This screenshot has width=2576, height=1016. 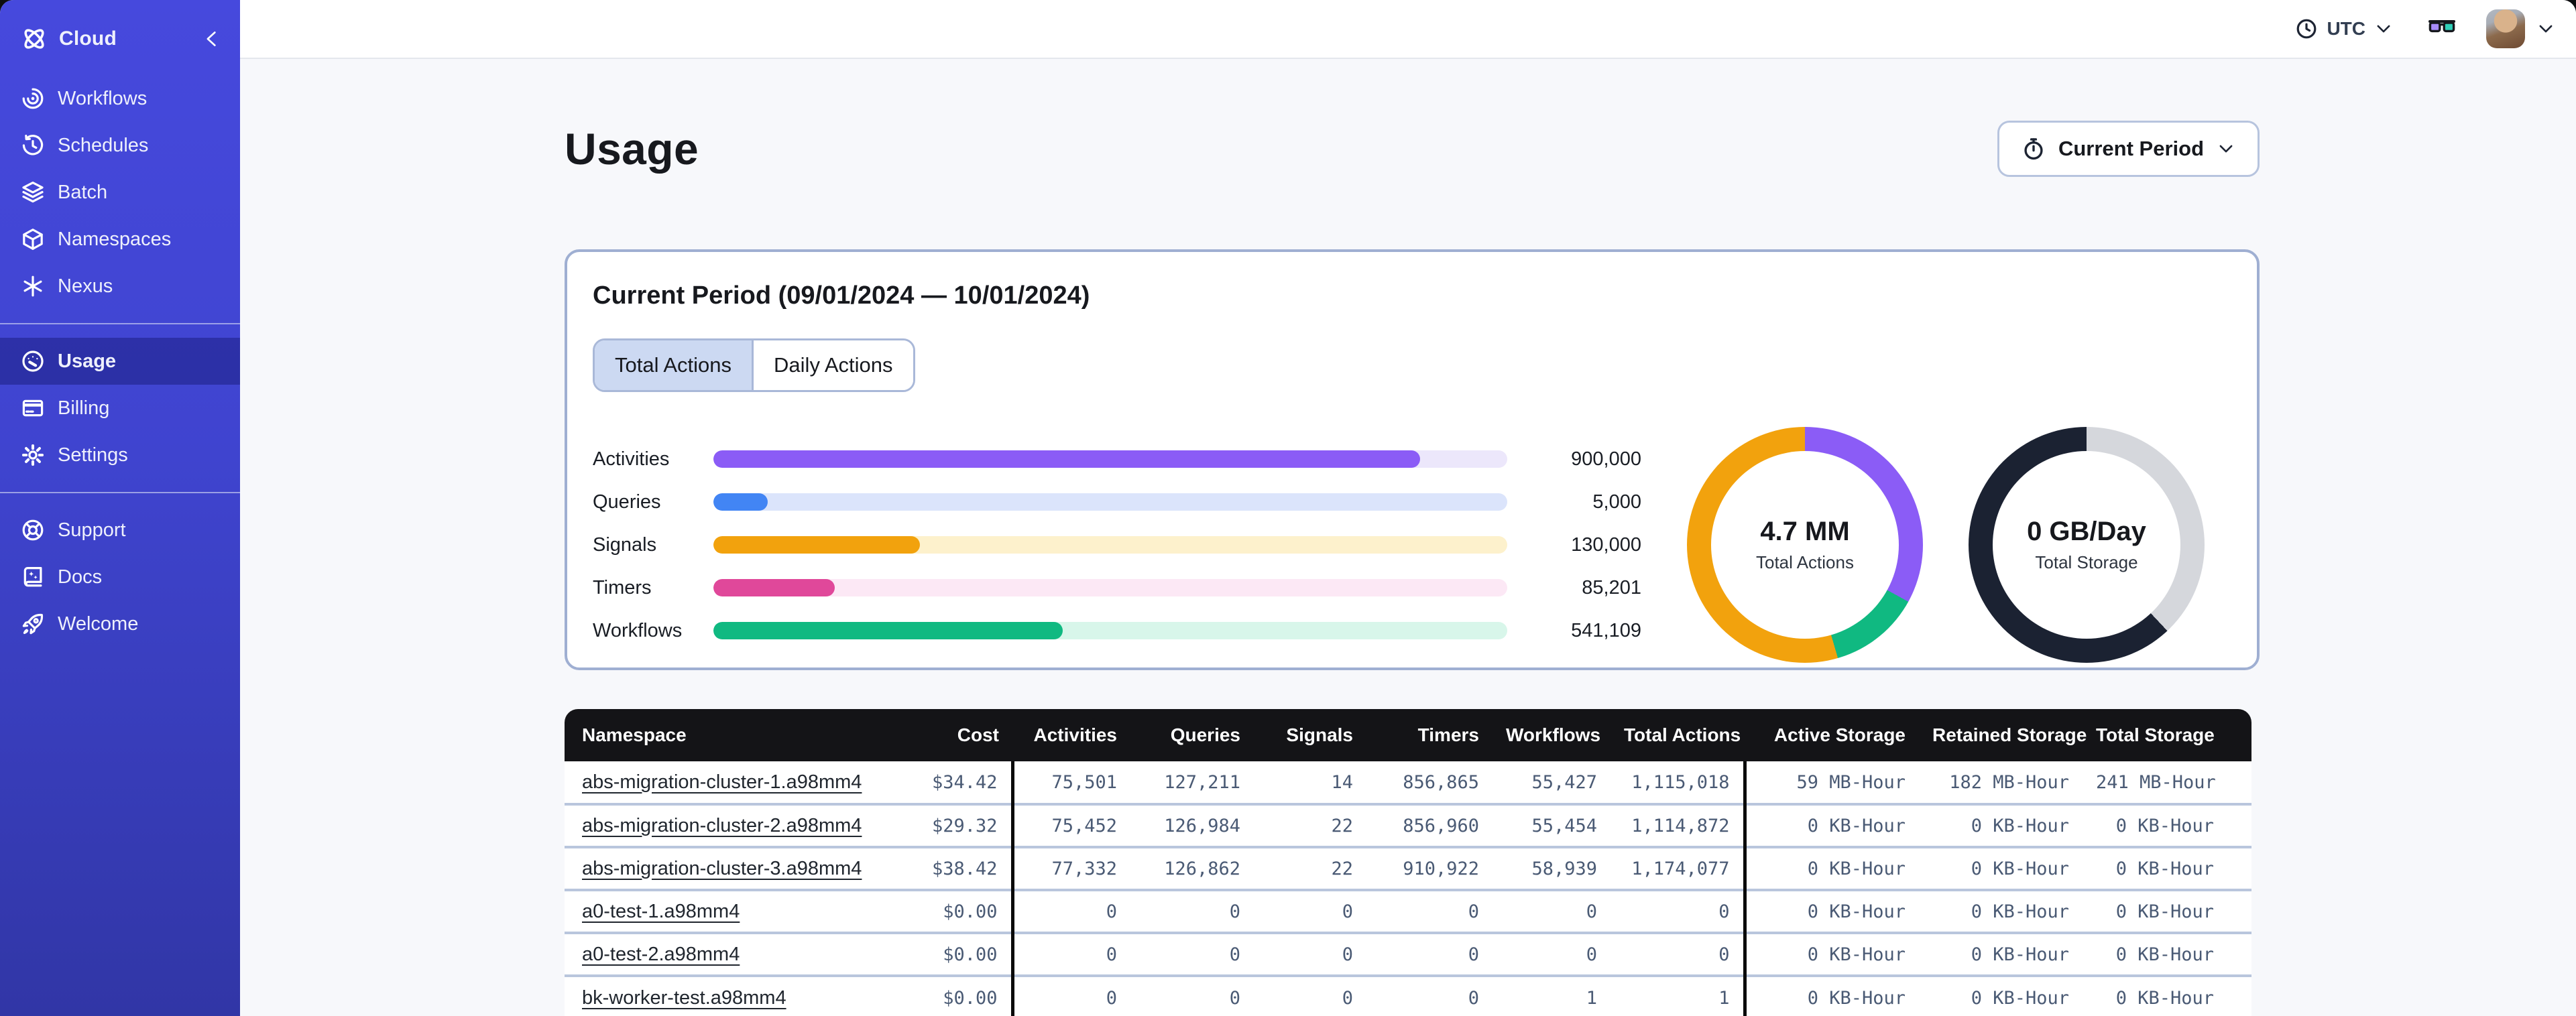 What do you see at coordinates (957, 735) in the screenshot?
I see `col-header-cost: Cost` at bounding box center [957, 735].